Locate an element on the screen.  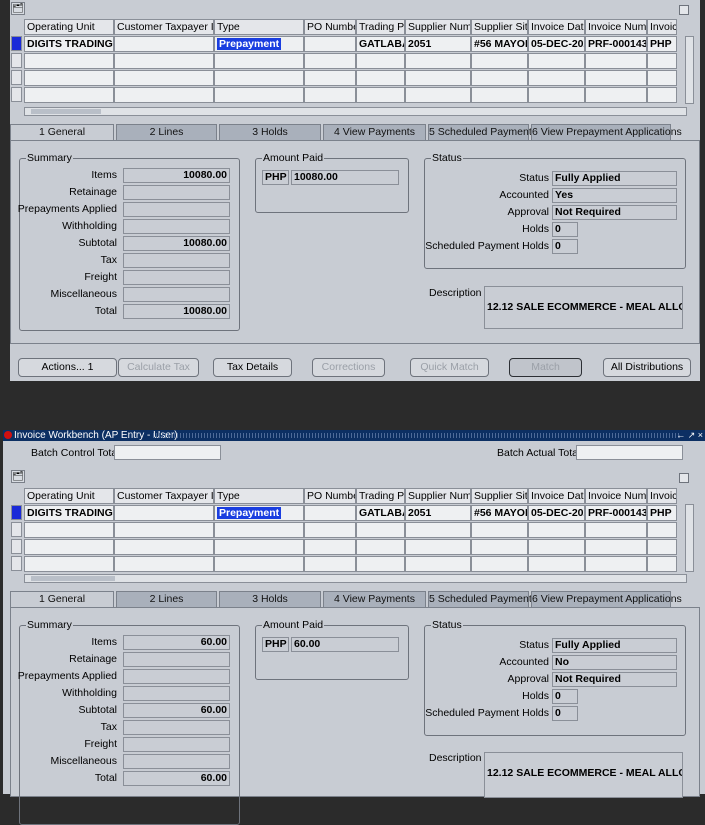
column-header: Invoice Date is located at coordinates (556, 496).